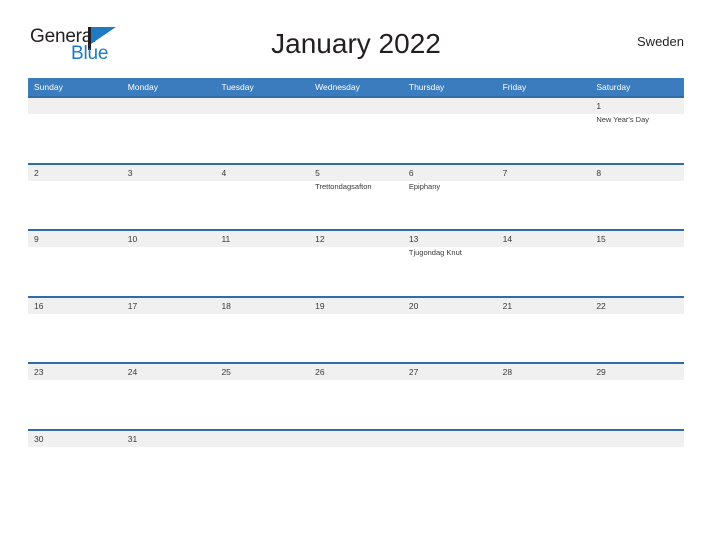 Image resolution: width=712 pixels, height=550 pixels. Describe the element at coordinates (449, 196) in the screenshot. I see `day-cell-6: 6 Epiphany` at that location.